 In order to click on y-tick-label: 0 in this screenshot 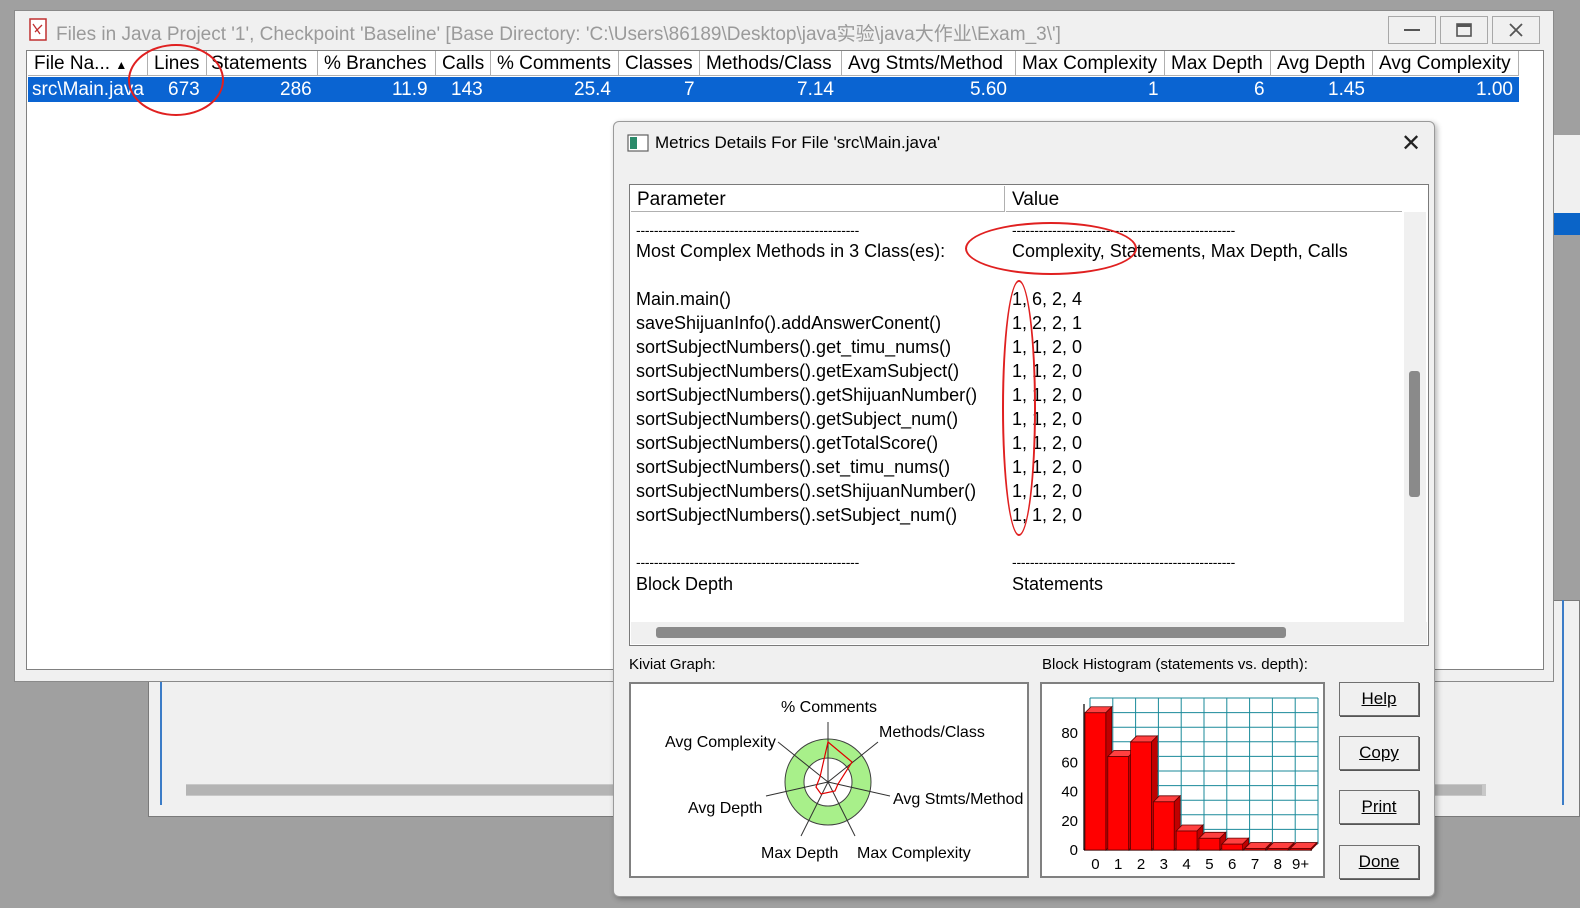, I will do `click(1074, 850)`.